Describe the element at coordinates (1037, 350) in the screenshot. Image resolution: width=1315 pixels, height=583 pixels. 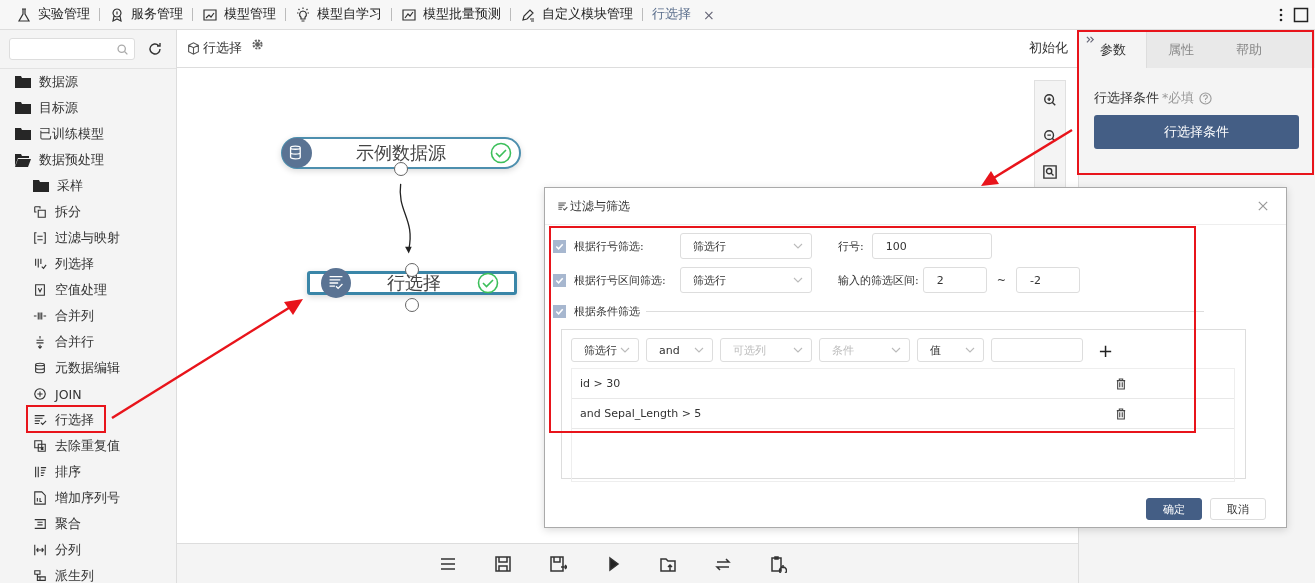
I see `input-field` at that location.